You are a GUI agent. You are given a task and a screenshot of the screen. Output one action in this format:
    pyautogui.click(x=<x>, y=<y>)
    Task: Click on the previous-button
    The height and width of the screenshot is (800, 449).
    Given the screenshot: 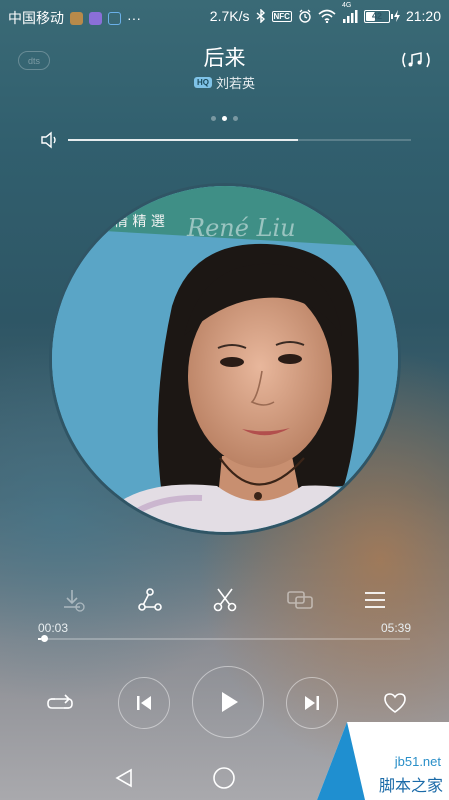 What is the action you would take?
    pyautogui.click(x=144, y=703)
    